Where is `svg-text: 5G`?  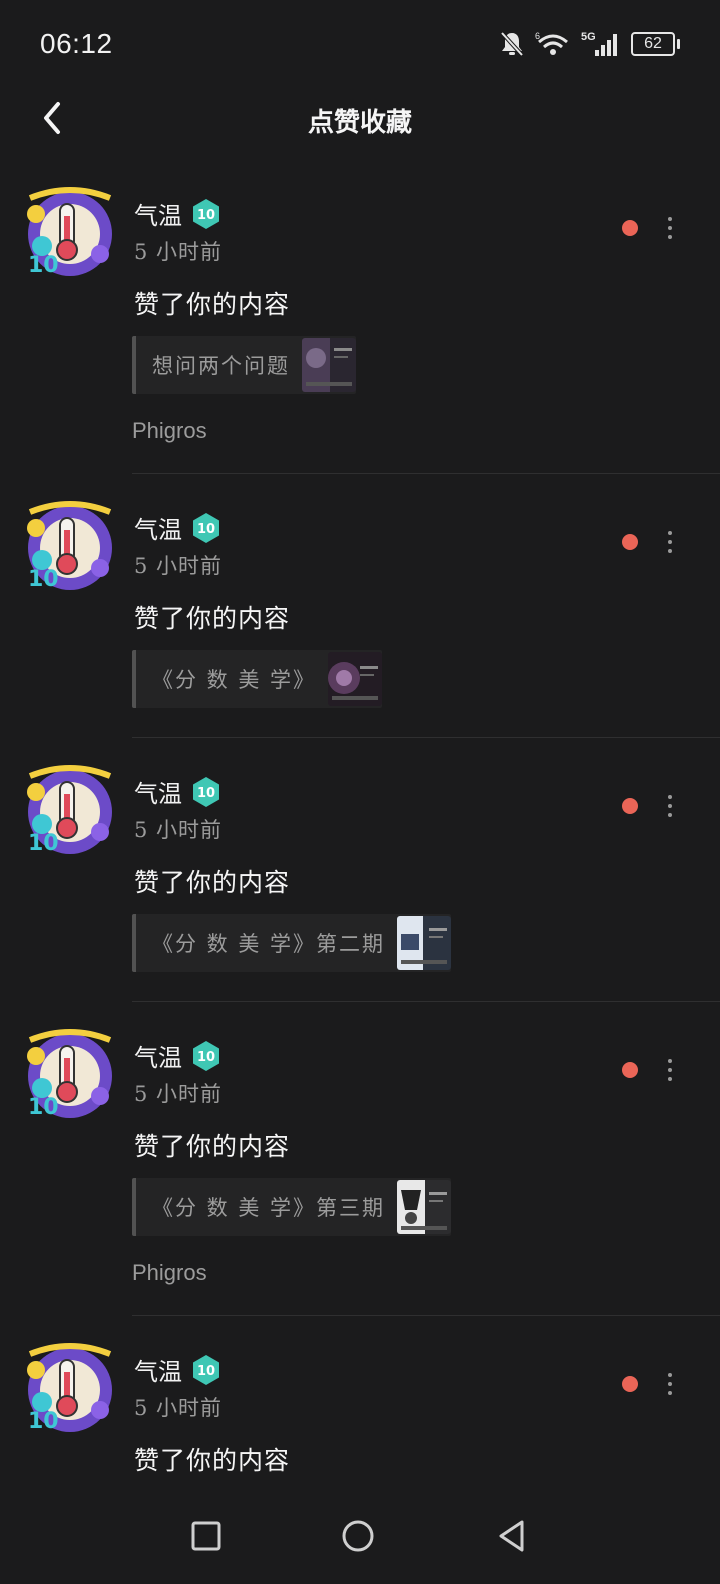
svg-text: 5G is located at coordinates (588, 37).